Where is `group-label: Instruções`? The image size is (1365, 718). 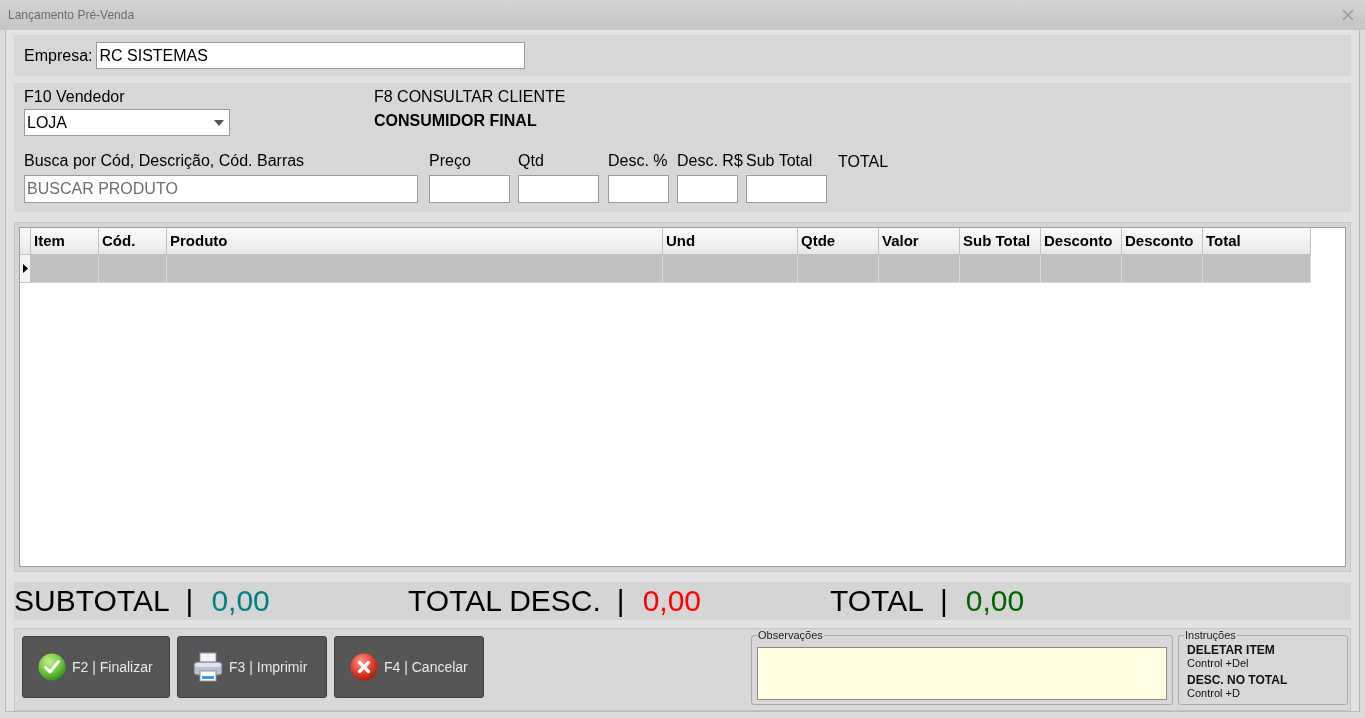 group-label: Instruções is located at coordinates (1210, 635).